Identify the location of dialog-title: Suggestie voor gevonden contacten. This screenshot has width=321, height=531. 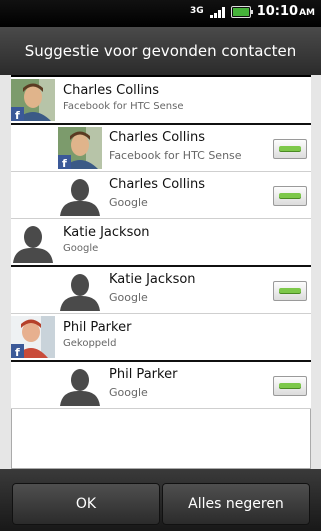
(160, 51).